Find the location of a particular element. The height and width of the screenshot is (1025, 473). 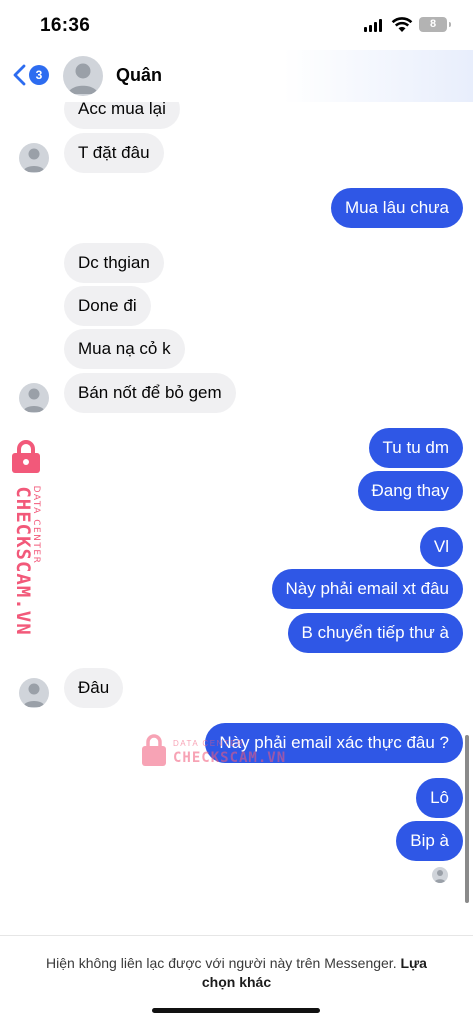

watermark-vertical: DATA CENTER CHECKSCAM.VN is located at coordinates (25, 545).